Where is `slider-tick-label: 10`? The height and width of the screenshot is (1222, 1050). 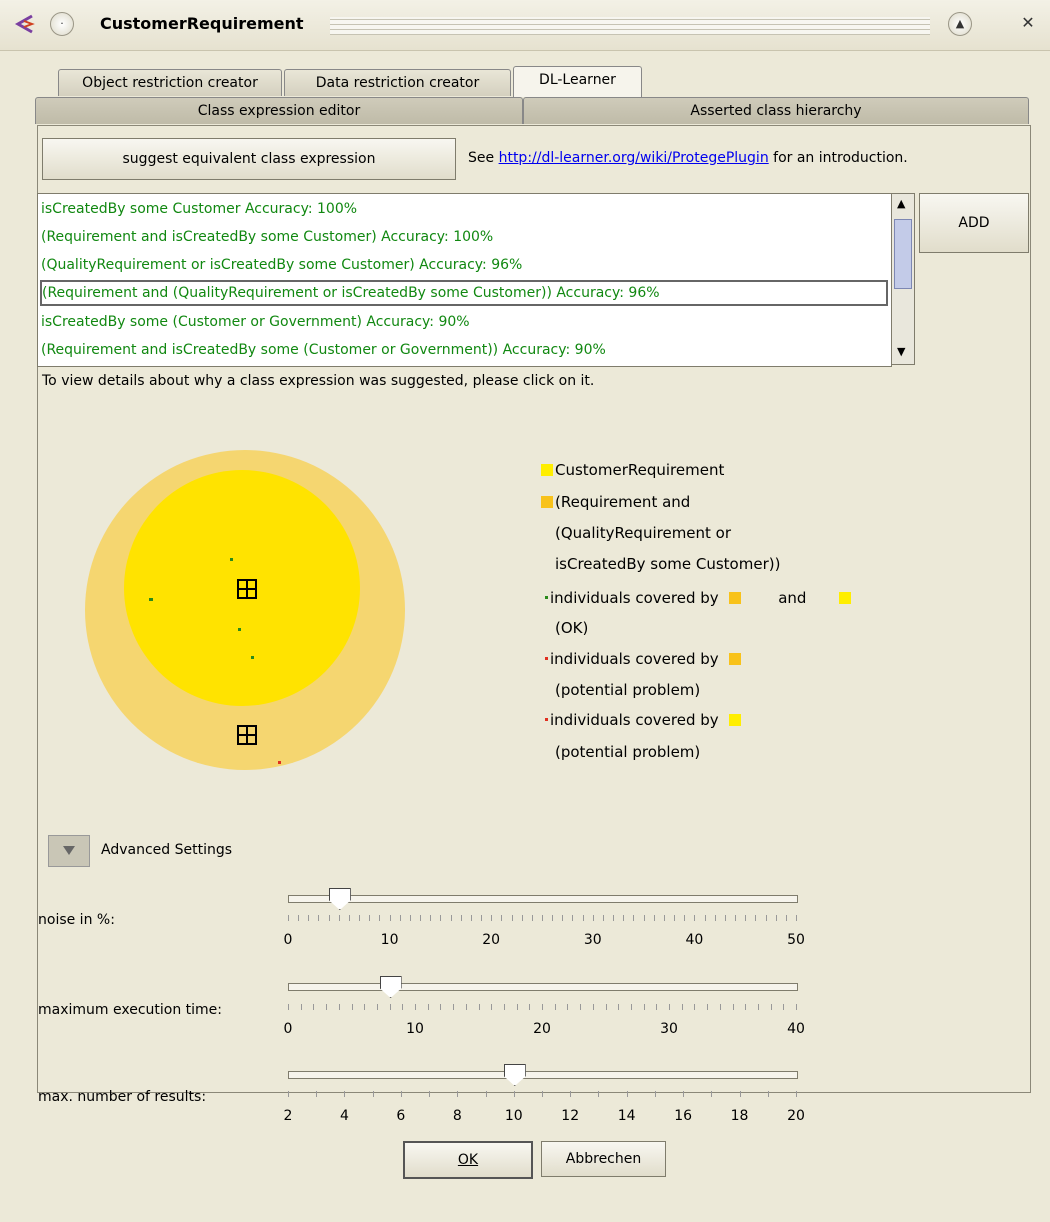 slider-tick-label: 10 is located at coordinates (513, 1116).